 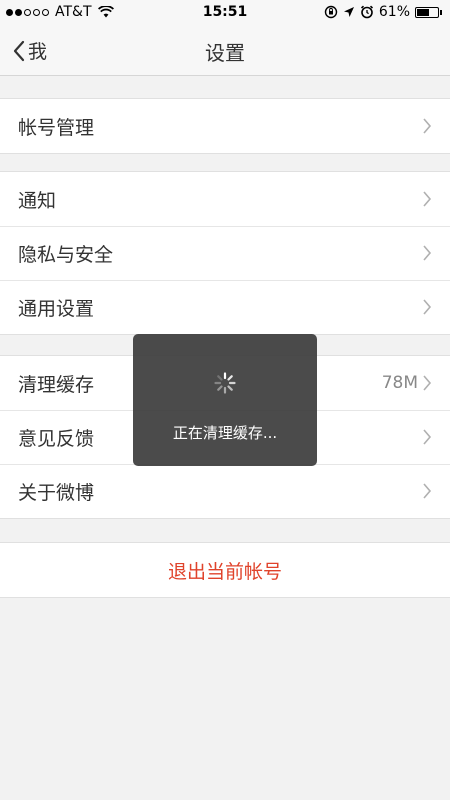 What do you see at coordinates (348, 12) in the screenshot?
I see `location-icon` at bounding box center [348, 12].